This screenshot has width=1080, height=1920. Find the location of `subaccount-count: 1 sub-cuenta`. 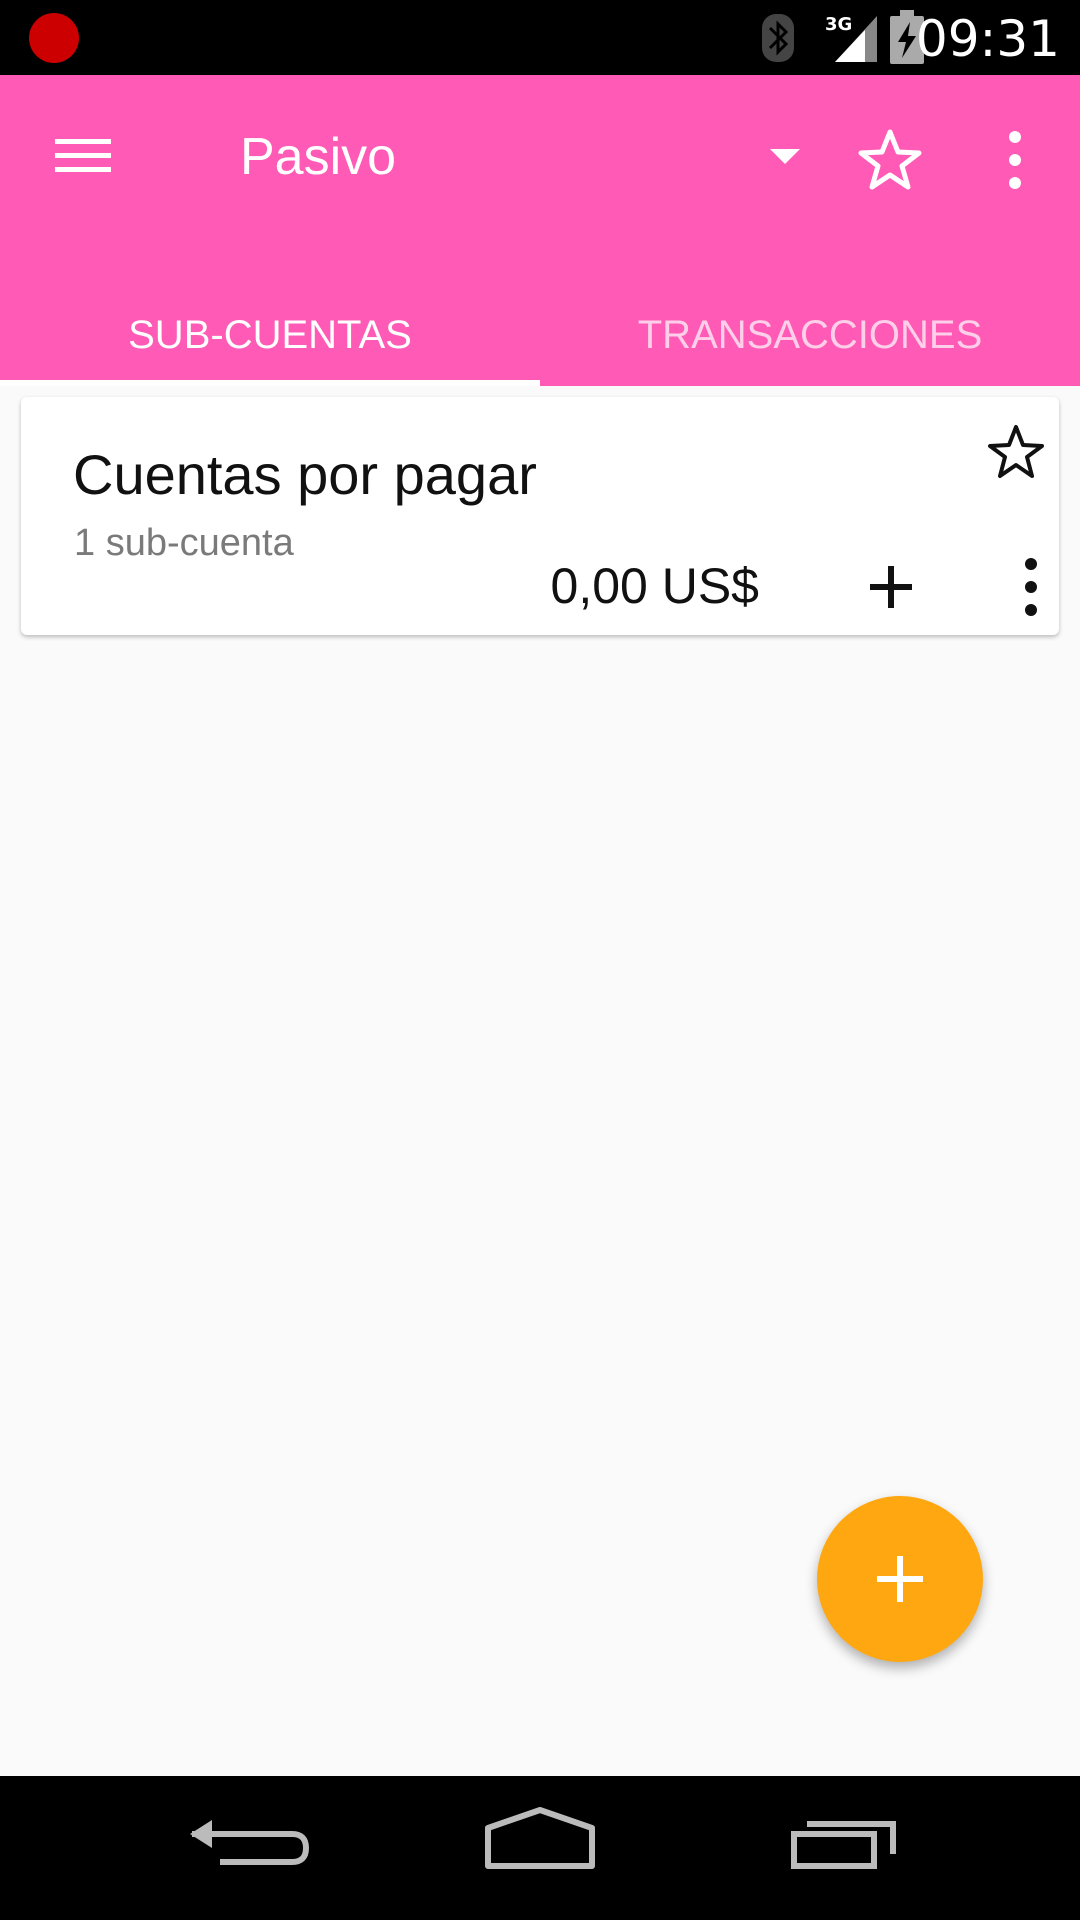

subaccount-count: 1 sub-cuenta is located at coordinates (184, 543).